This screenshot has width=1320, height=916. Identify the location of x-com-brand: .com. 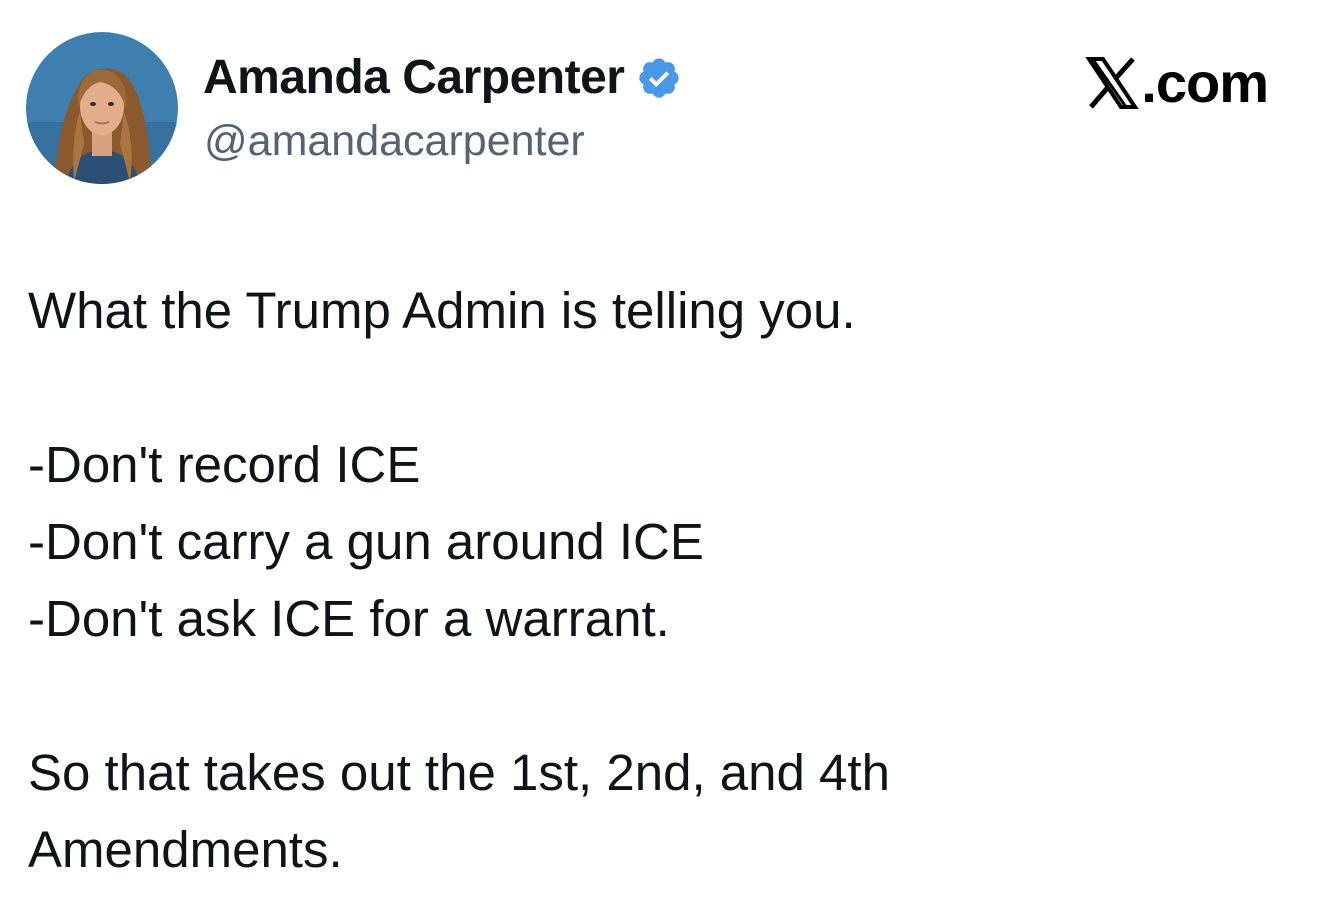
(1177, 82).